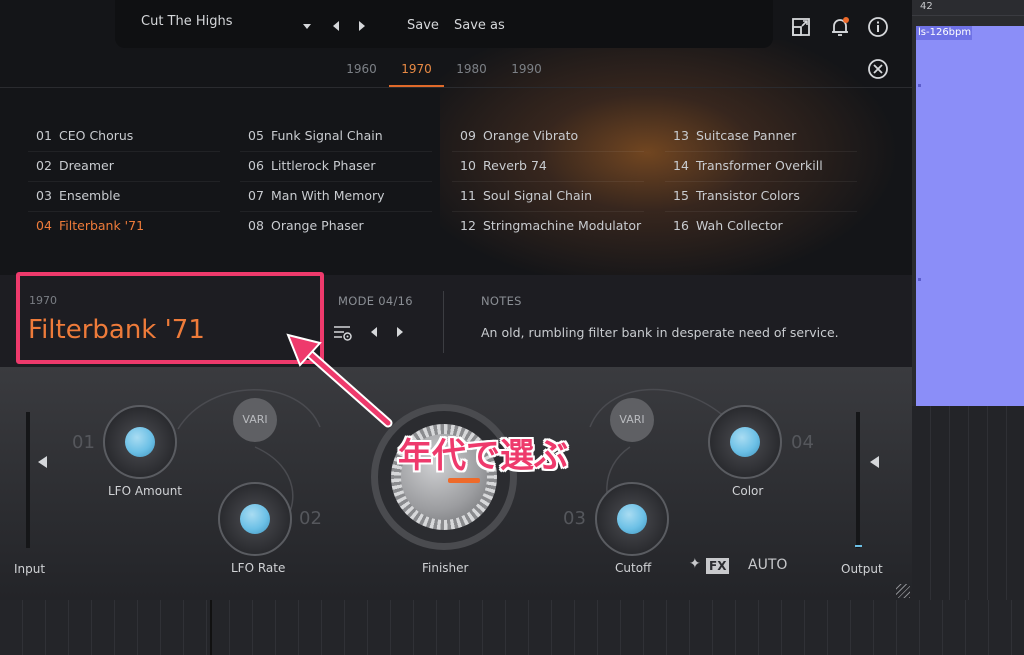 This screenshot has width=1024, height=655. Describe the element at coordinates (471, 73) in the screenshot. I see `tab-1980: 1980` at that location.